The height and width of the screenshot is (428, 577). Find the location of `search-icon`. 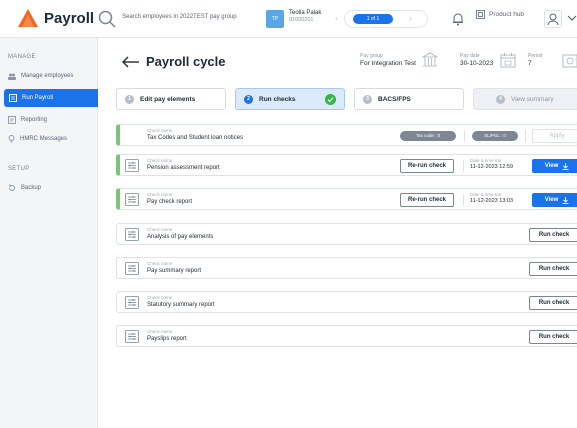

search-icon is located at coordinates (107, 19).